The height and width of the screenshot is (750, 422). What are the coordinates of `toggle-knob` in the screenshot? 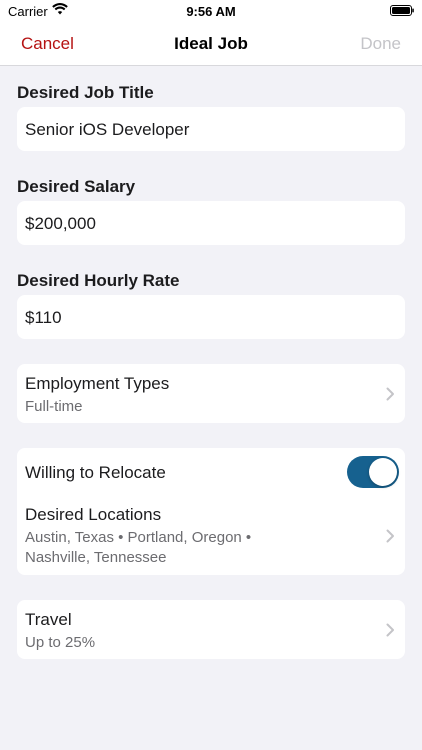 It's located at (383, 472).